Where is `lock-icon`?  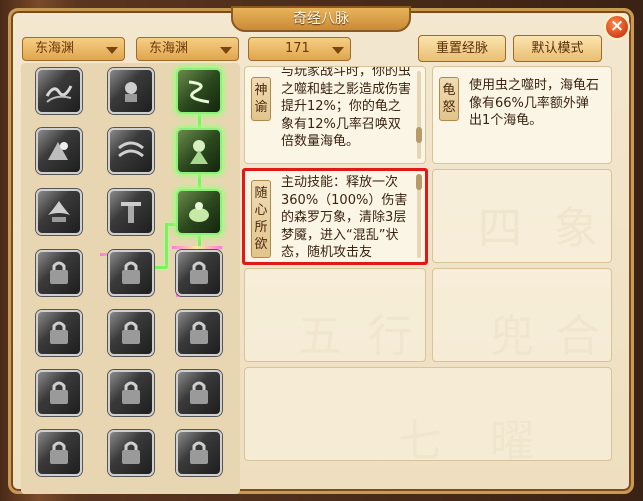 lock-icon is located at coordinates (59, 272).